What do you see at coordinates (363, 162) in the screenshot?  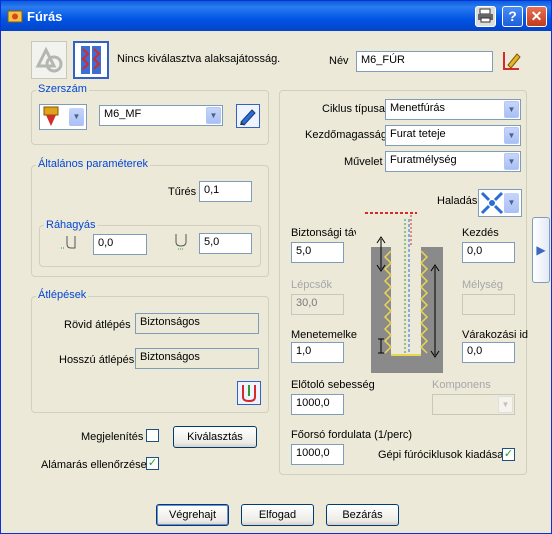 I see `operation-label: Művelet` at bounding box center [363, 162].